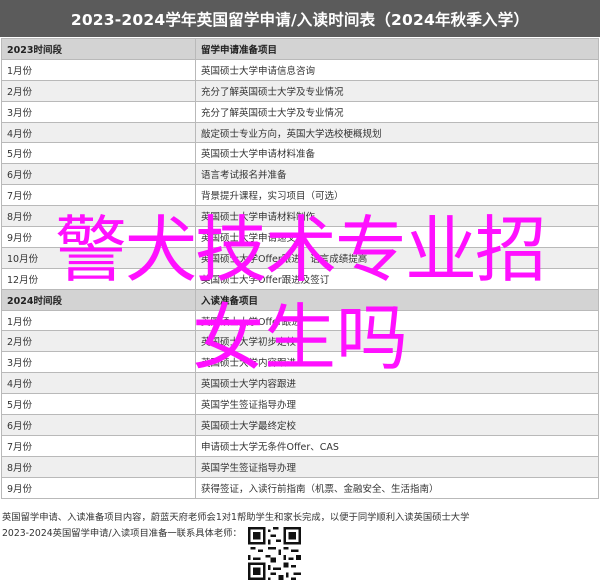 This screenshot has height=584, width=600. I want to click on table-row: 3月份 充分了解英国硕士大学及专业情况, so click(300, 111).